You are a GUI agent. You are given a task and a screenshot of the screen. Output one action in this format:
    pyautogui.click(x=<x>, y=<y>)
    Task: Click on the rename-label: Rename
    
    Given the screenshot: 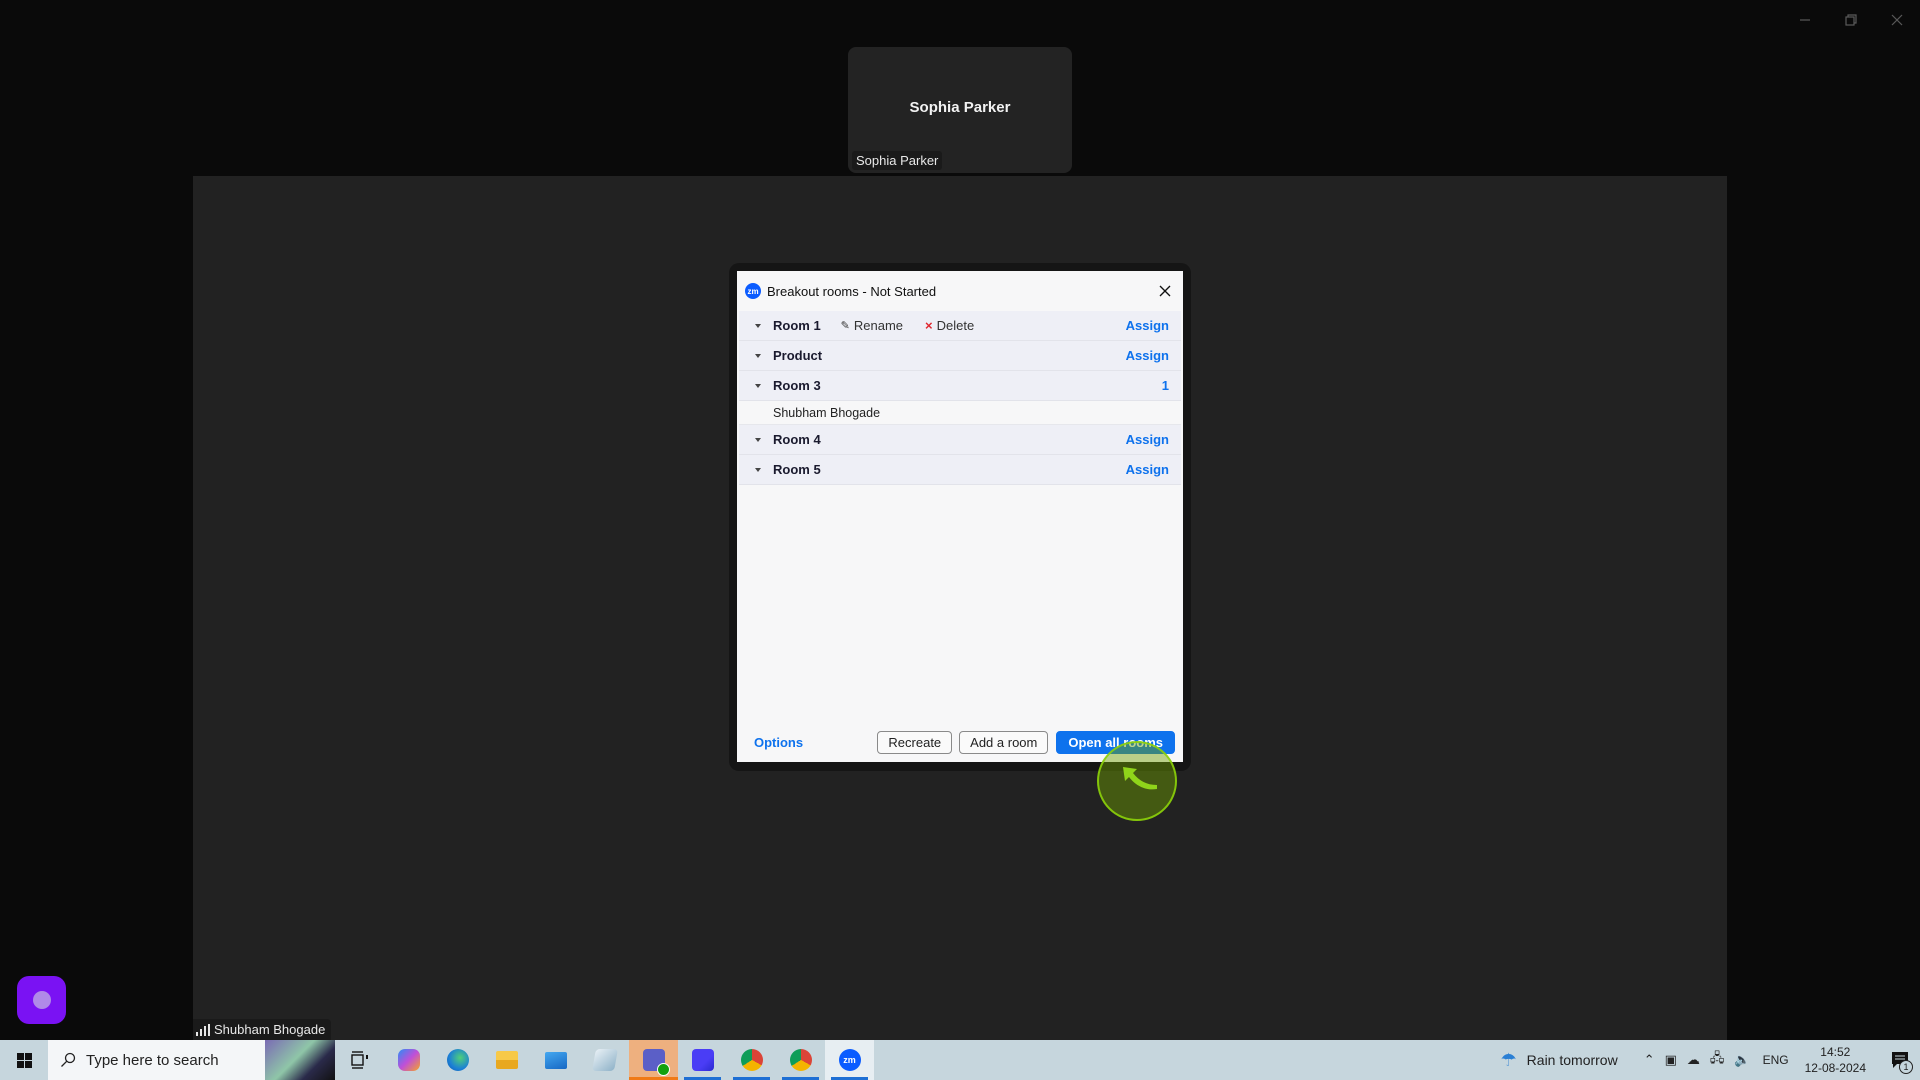 What is the action you would take?
    pyautogui.click(x=878, y=325)
    